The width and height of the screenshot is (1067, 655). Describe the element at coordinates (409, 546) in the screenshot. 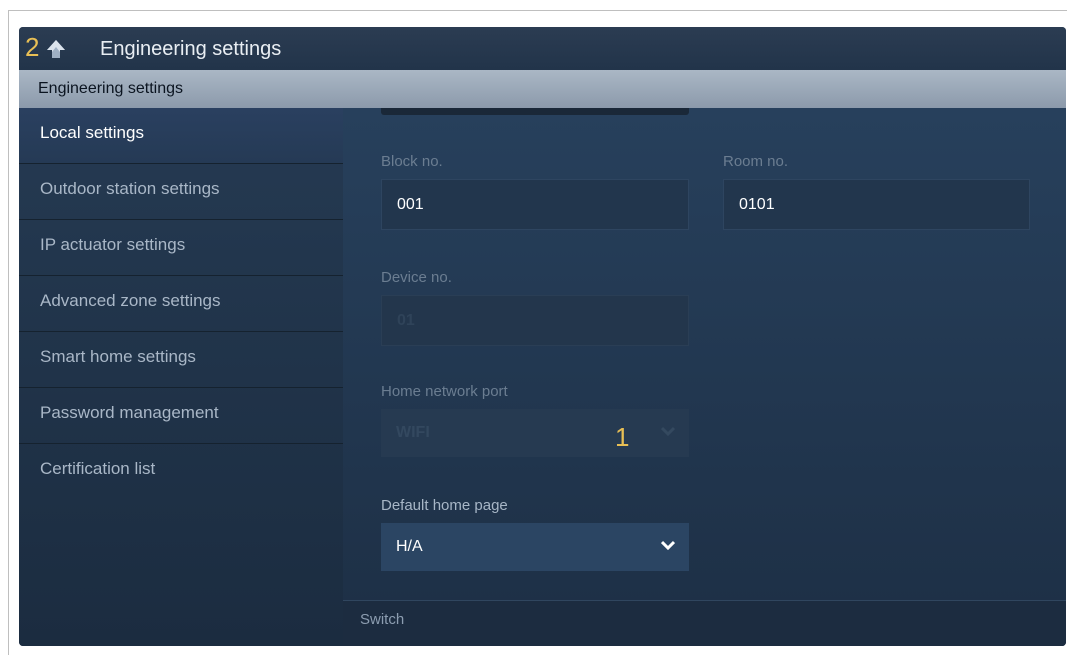

I see `default-home-page-value: H/A` at that location.